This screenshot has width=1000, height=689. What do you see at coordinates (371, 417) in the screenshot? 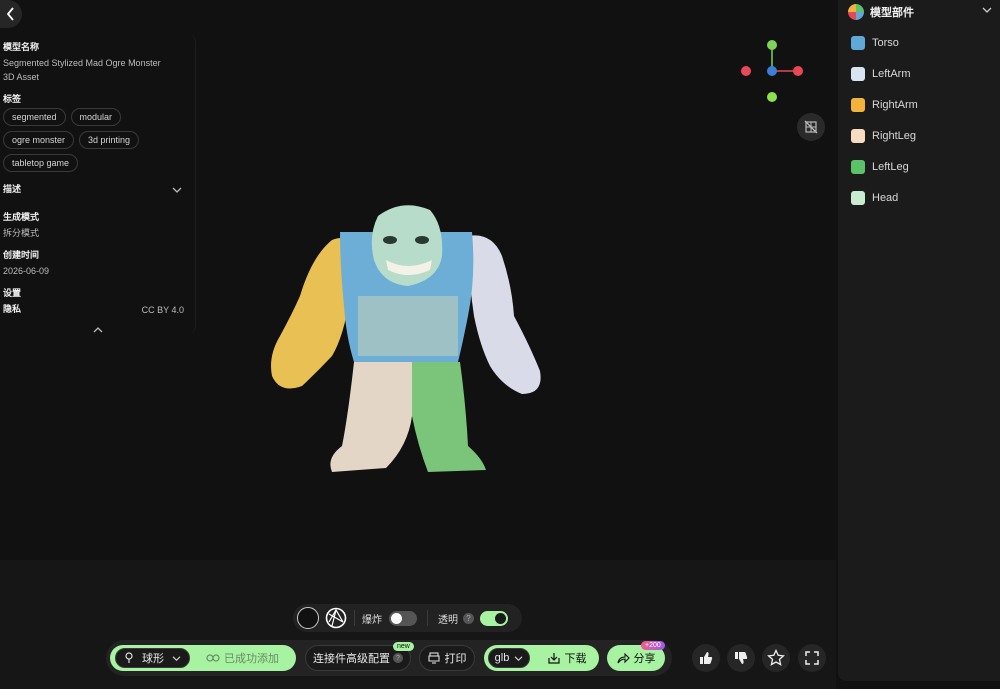
I see `right-leg-part` at bounding box center [371, 417].